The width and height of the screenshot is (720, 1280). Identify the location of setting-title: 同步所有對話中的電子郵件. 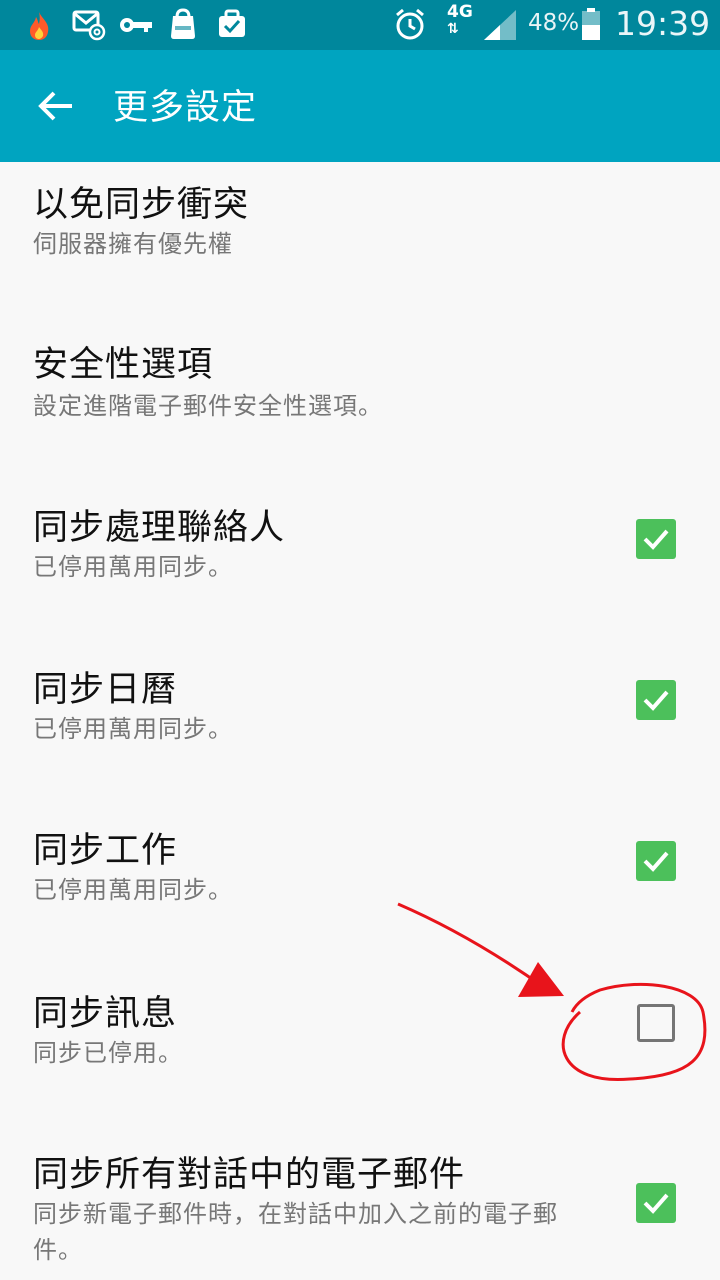
(249, 1175).